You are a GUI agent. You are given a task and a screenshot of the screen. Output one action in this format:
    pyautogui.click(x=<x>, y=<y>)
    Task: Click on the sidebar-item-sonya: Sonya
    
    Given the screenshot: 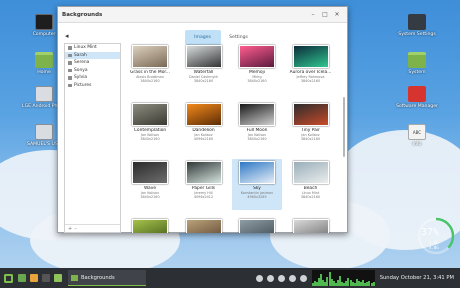 What is the action you would take?
    pyautogui.click(x=92, y=71)
    